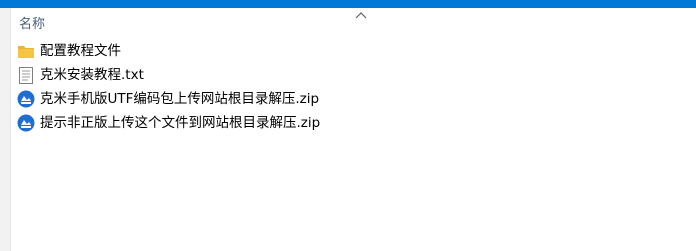 The image size is (696, 251). I want to click on sort-ascending-icon, so click(361, 15).